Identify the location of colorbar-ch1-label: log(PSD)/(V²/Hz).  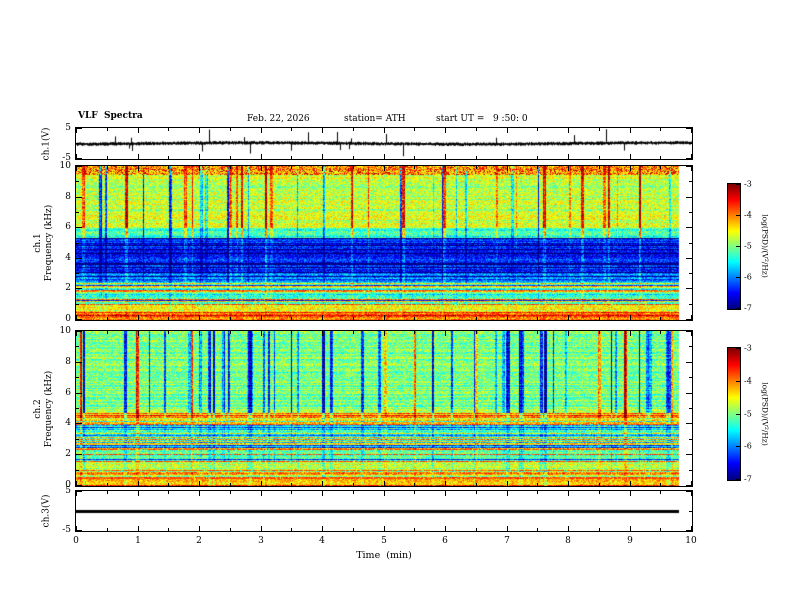
(765, 246).